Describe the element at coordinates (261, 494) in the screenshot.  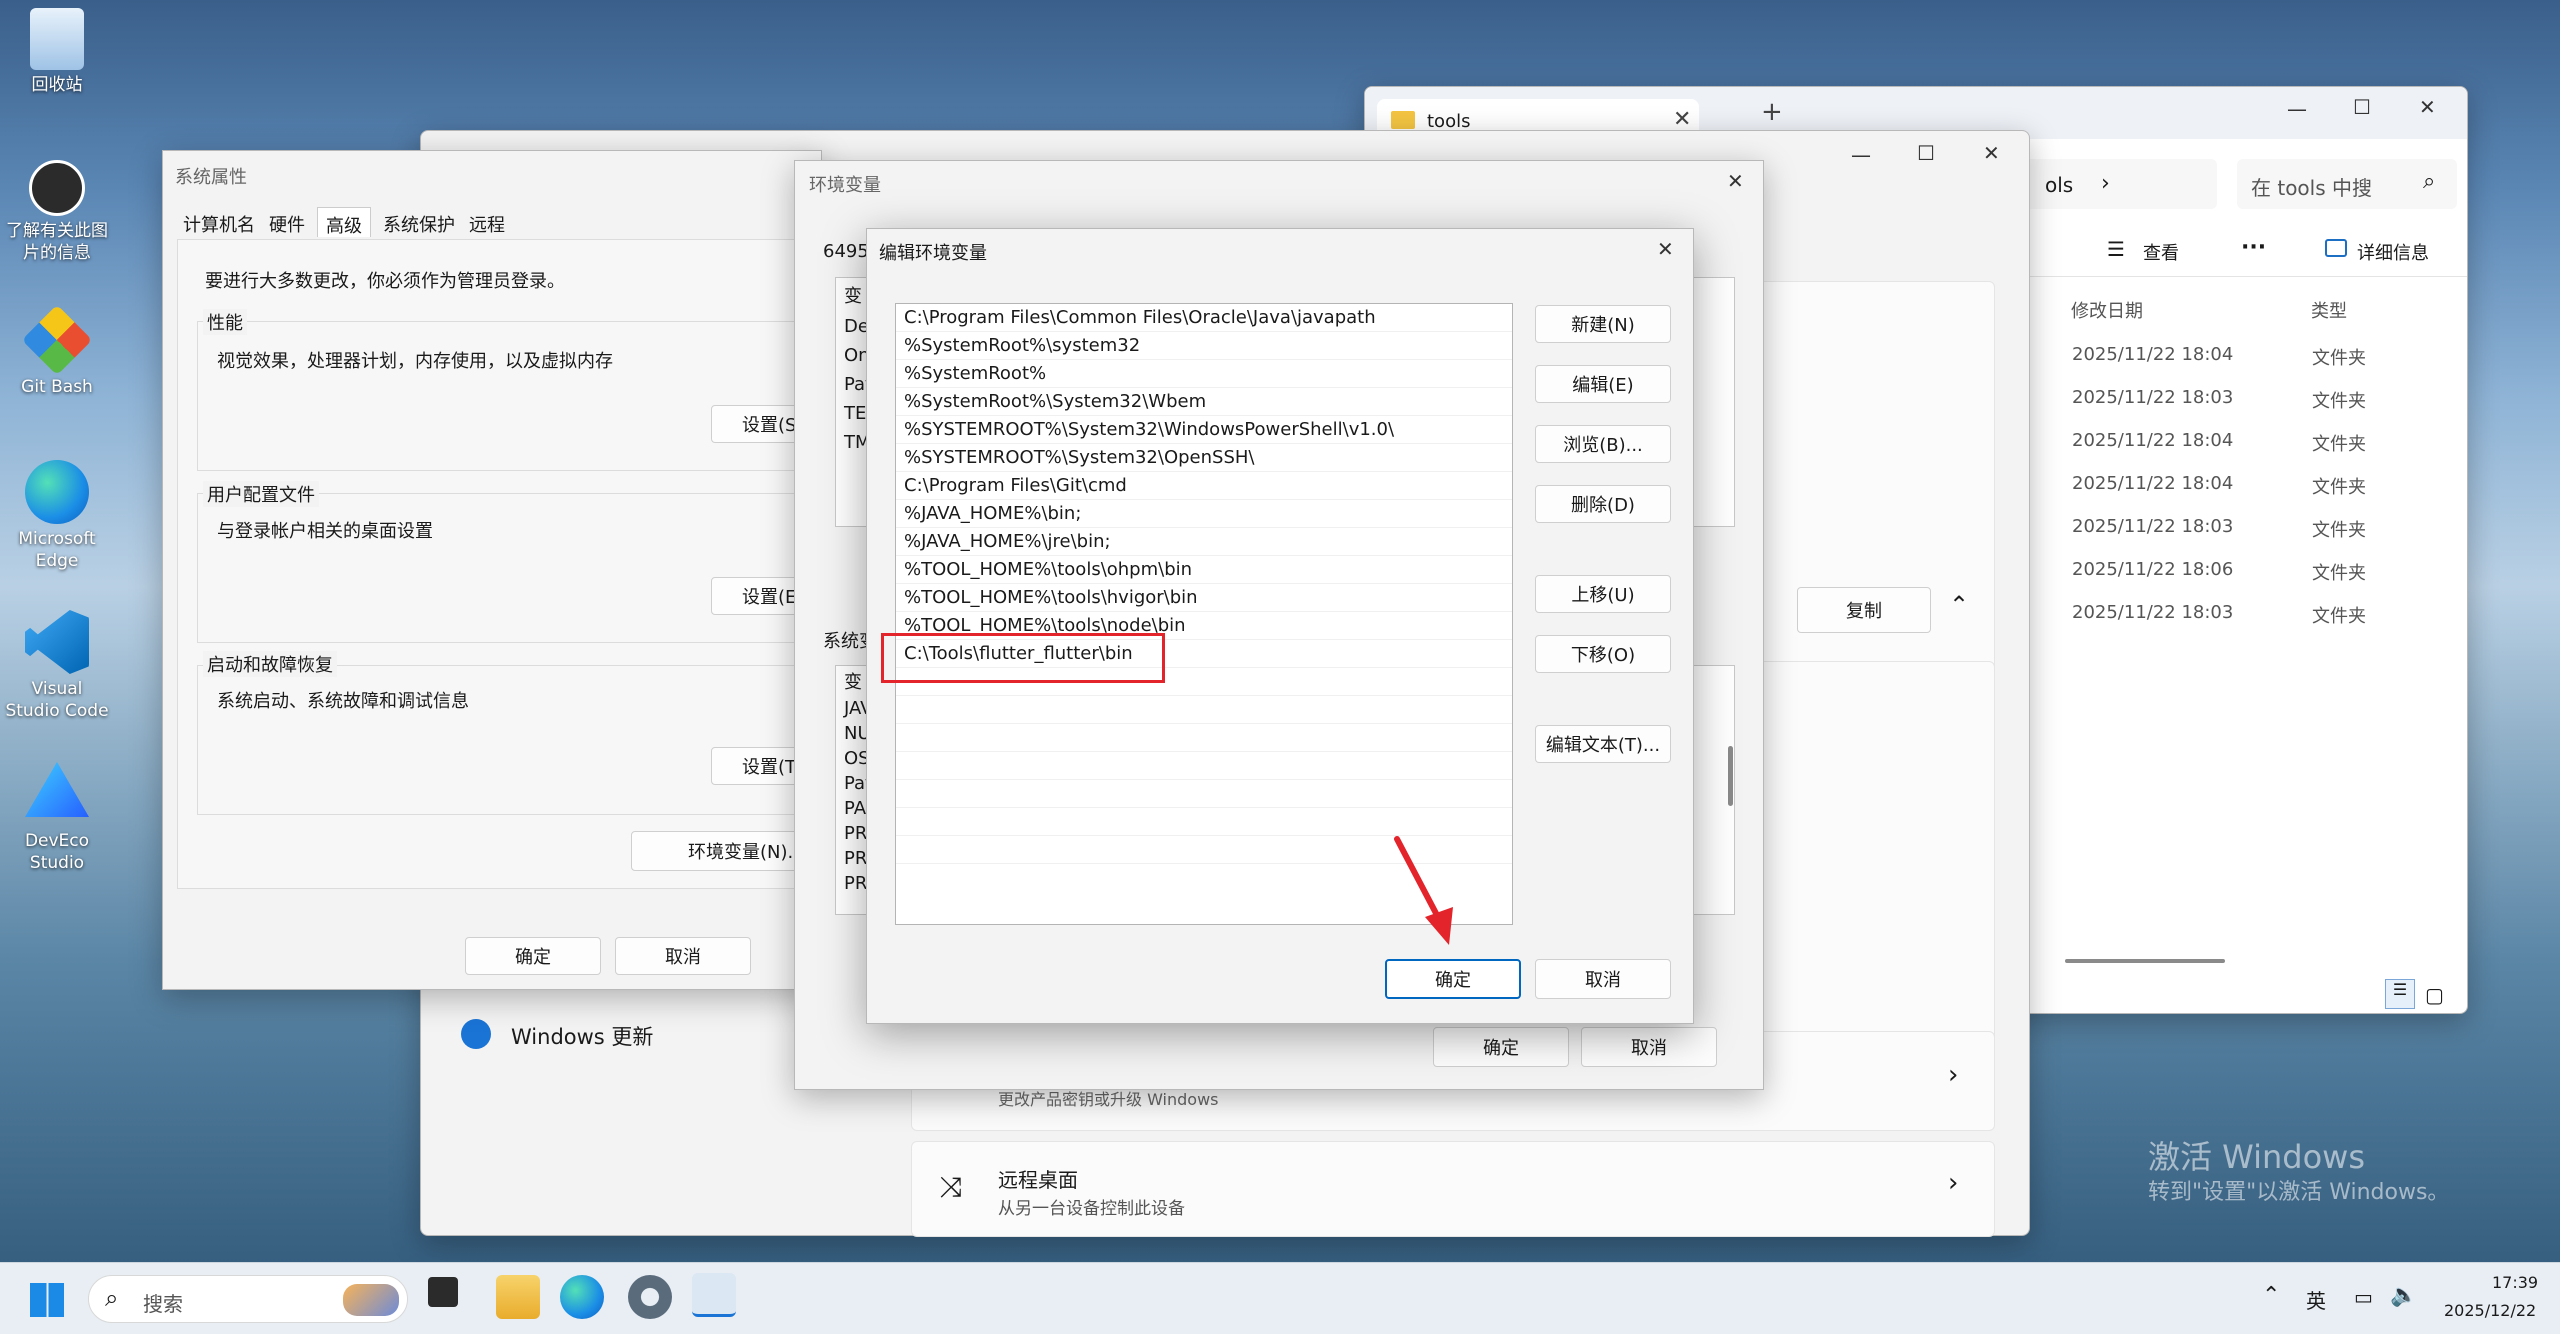
I see `profile-title: 用户配置文件` at that location.